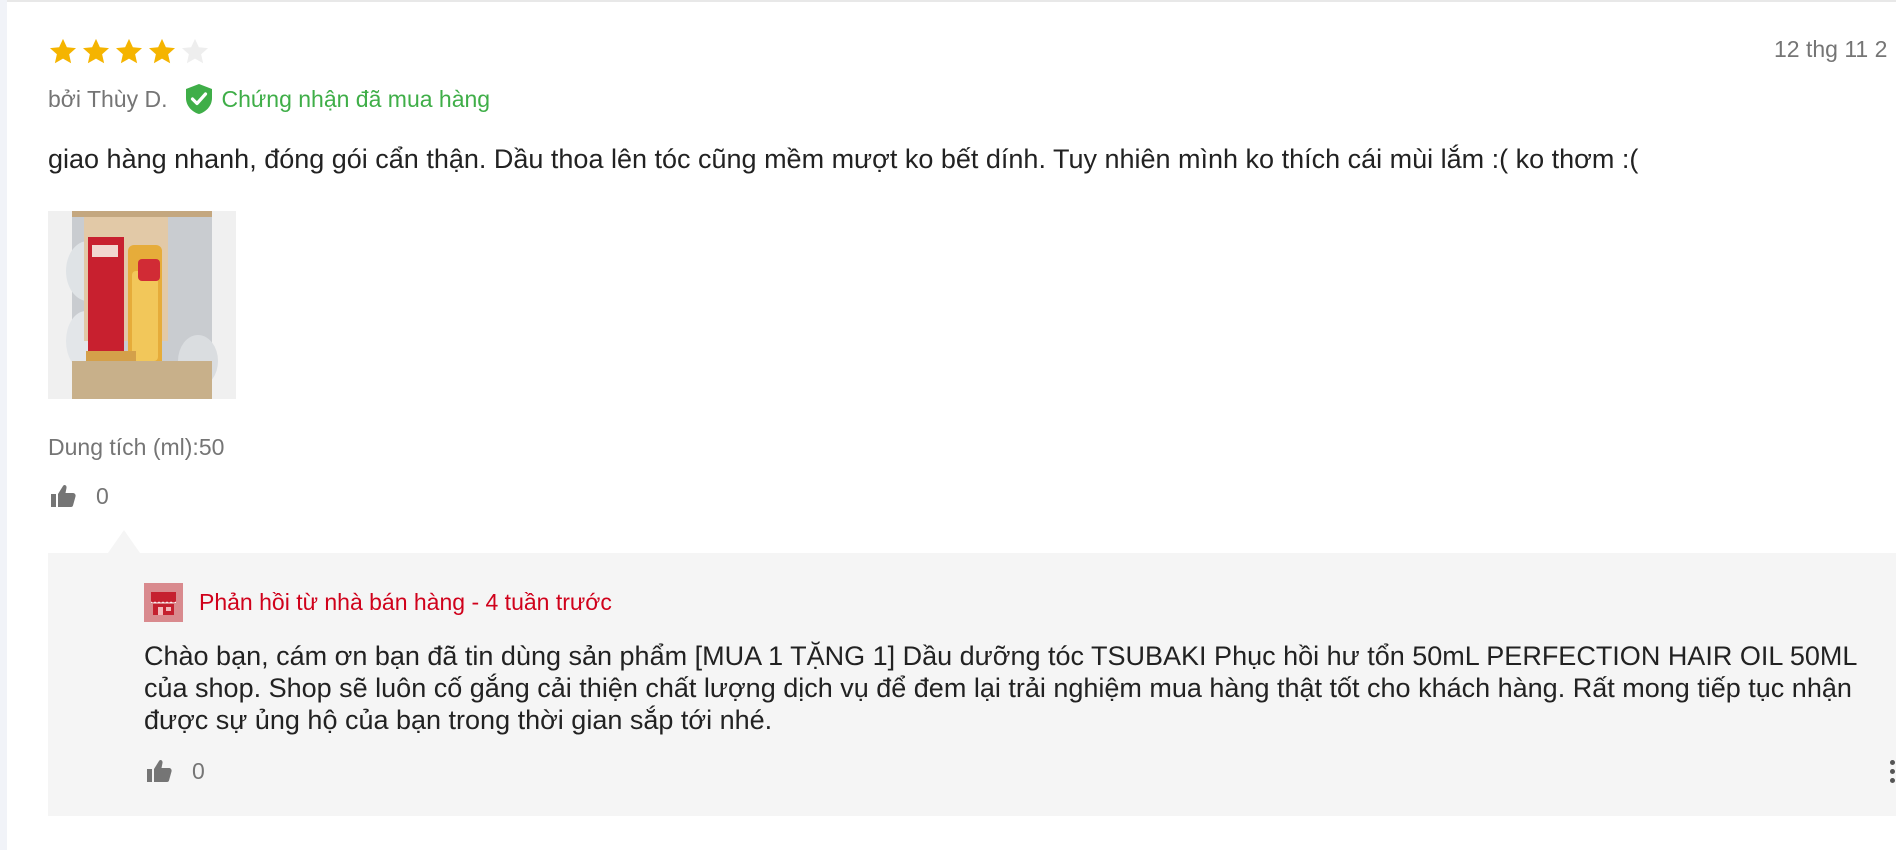 The width and height of the screenshot is (1896, 850). I want to click on product-variant: Dung tích (ml):50, so click(136, 447).